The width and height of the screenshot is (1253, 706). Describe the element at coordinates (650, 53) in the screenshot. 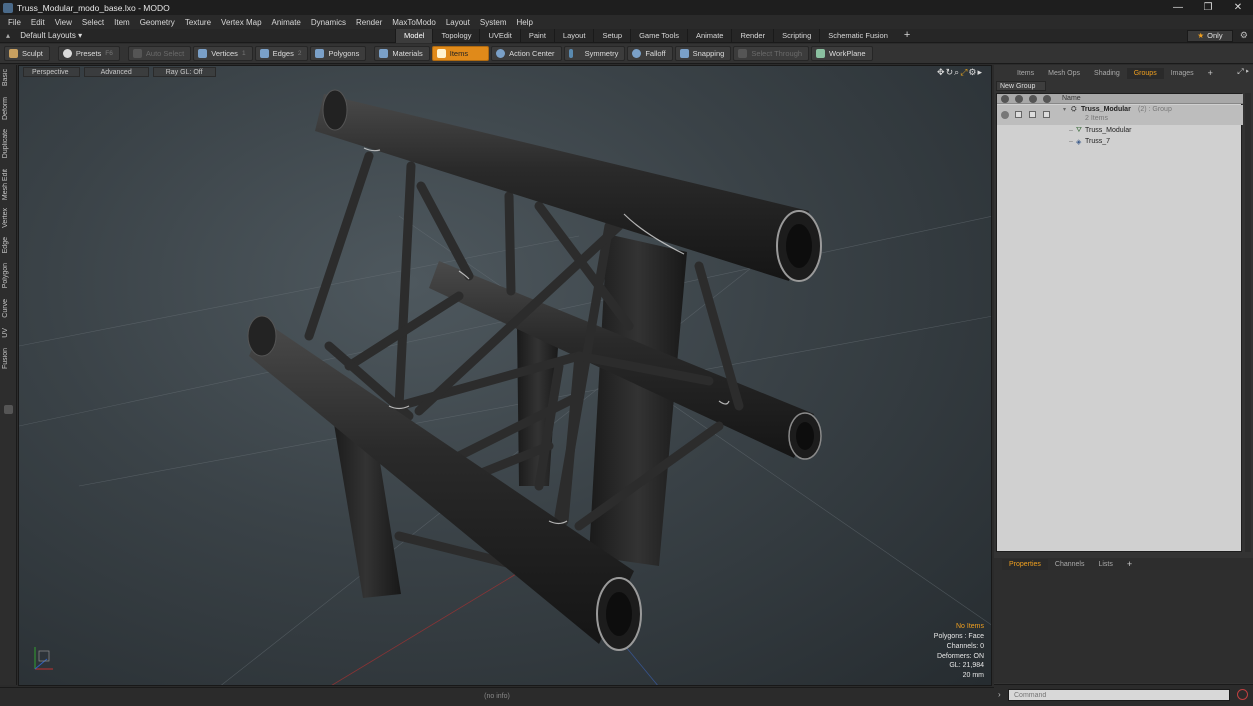

I see `falloff-button: Falloff` at that location.